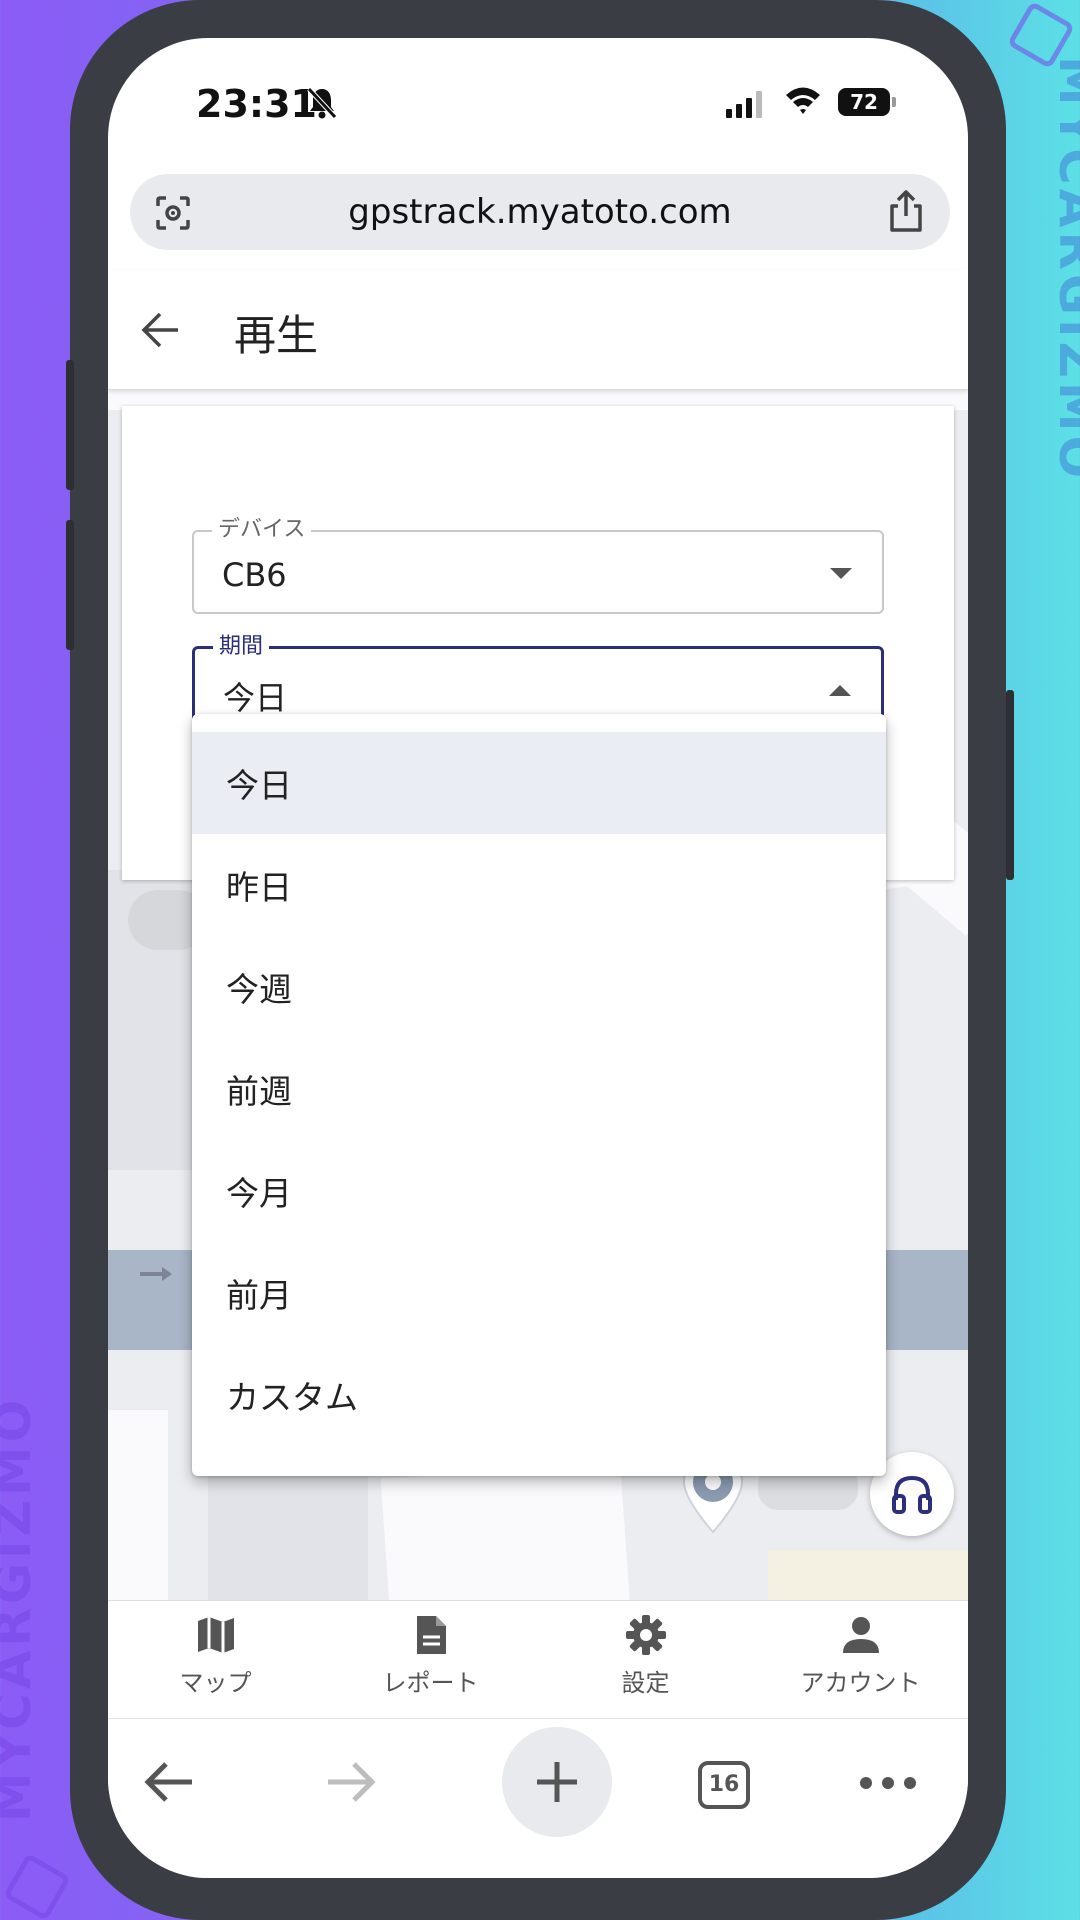 This screenshot has height=1920, width=1080. What do you see at coordinates (840, 690) in the screenshot?
I see `chevron-up-icon` at bounding box center [840, 690].